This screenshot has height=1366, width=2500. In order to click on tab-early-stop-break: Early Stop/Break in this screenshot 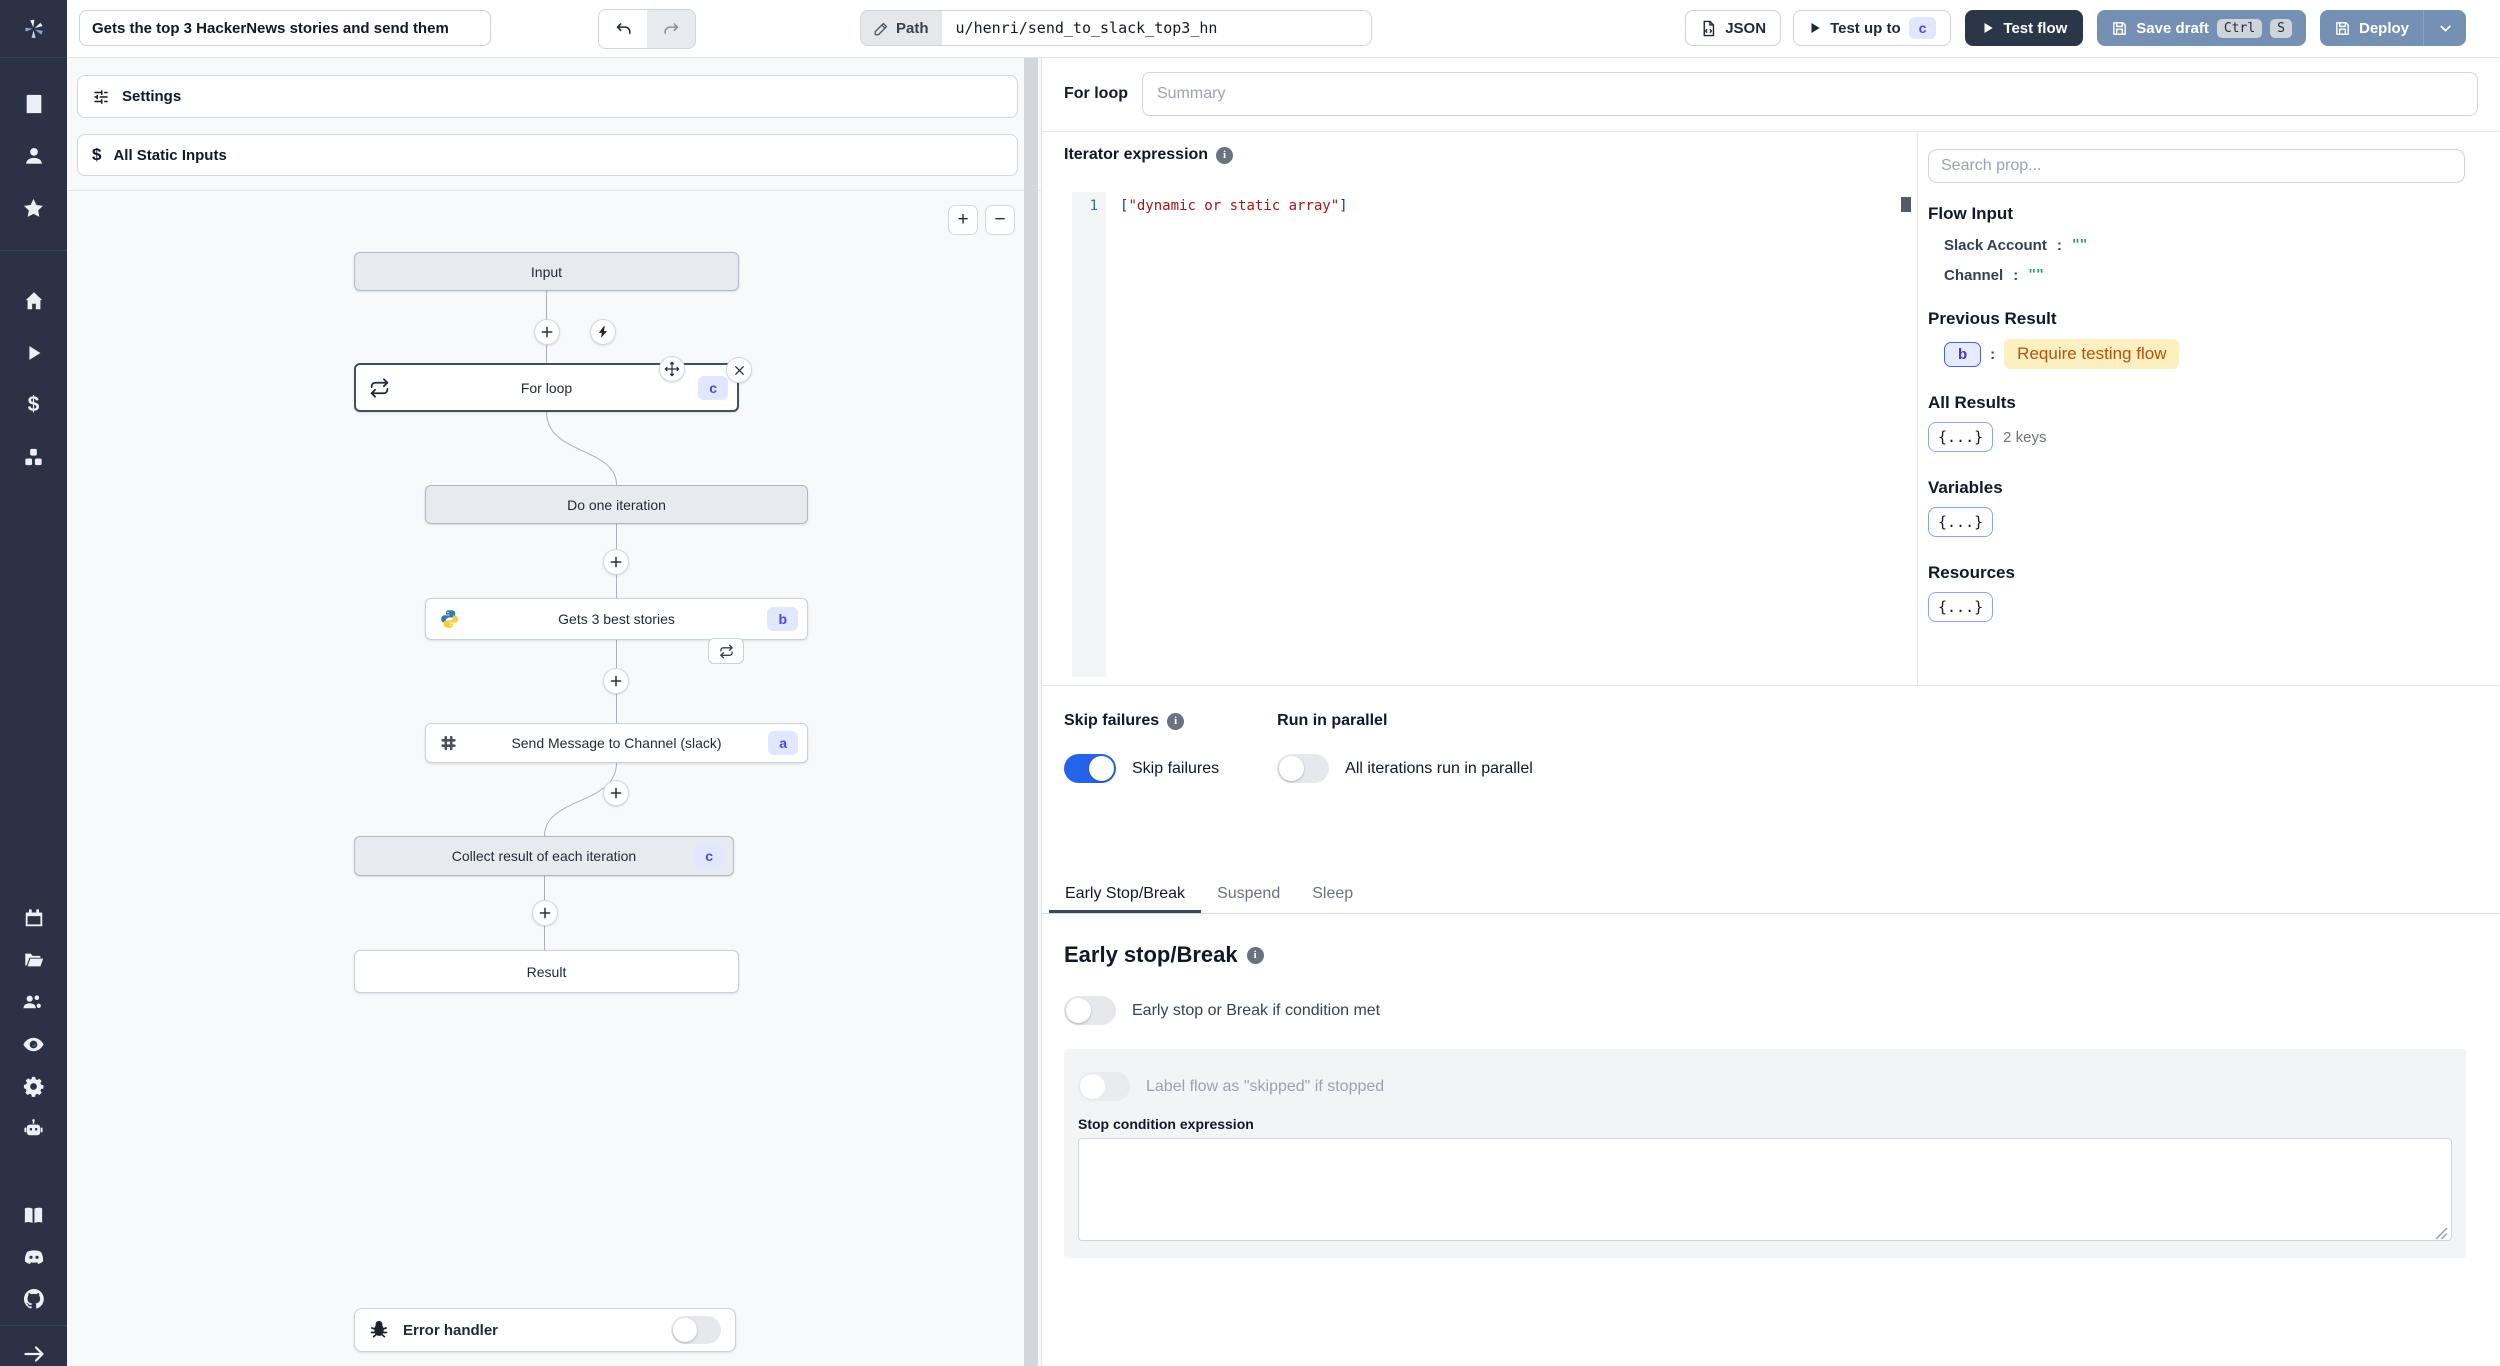, I will do `click(1125, 893)`.